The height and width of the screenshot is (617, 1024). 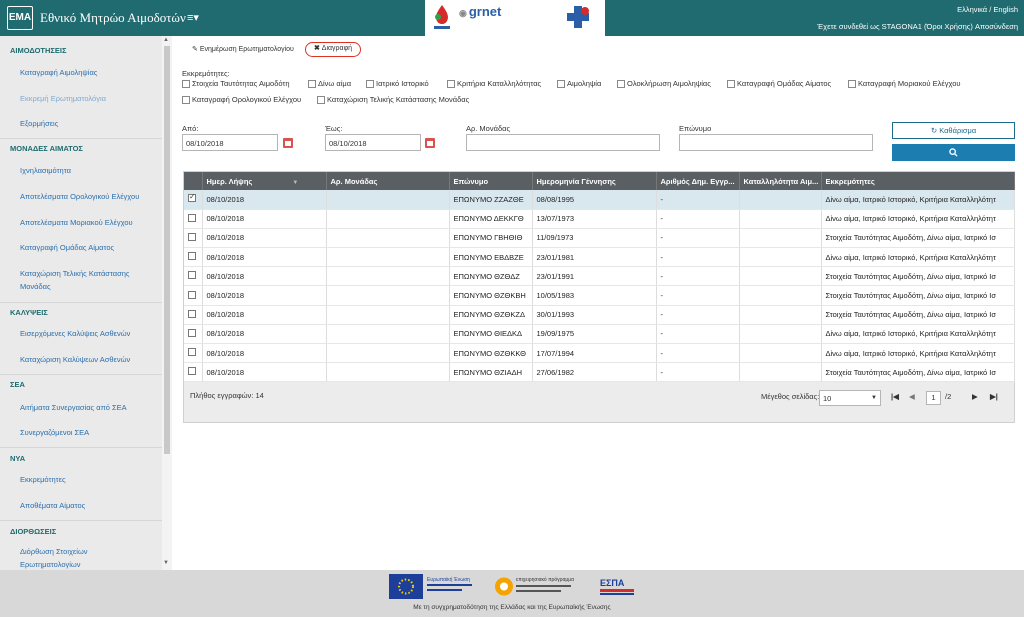 I want to click on sidebar-item-serology-results: Αποτελέσματα Ορολογικού Ελέγχου, so click(x=85, y=196).